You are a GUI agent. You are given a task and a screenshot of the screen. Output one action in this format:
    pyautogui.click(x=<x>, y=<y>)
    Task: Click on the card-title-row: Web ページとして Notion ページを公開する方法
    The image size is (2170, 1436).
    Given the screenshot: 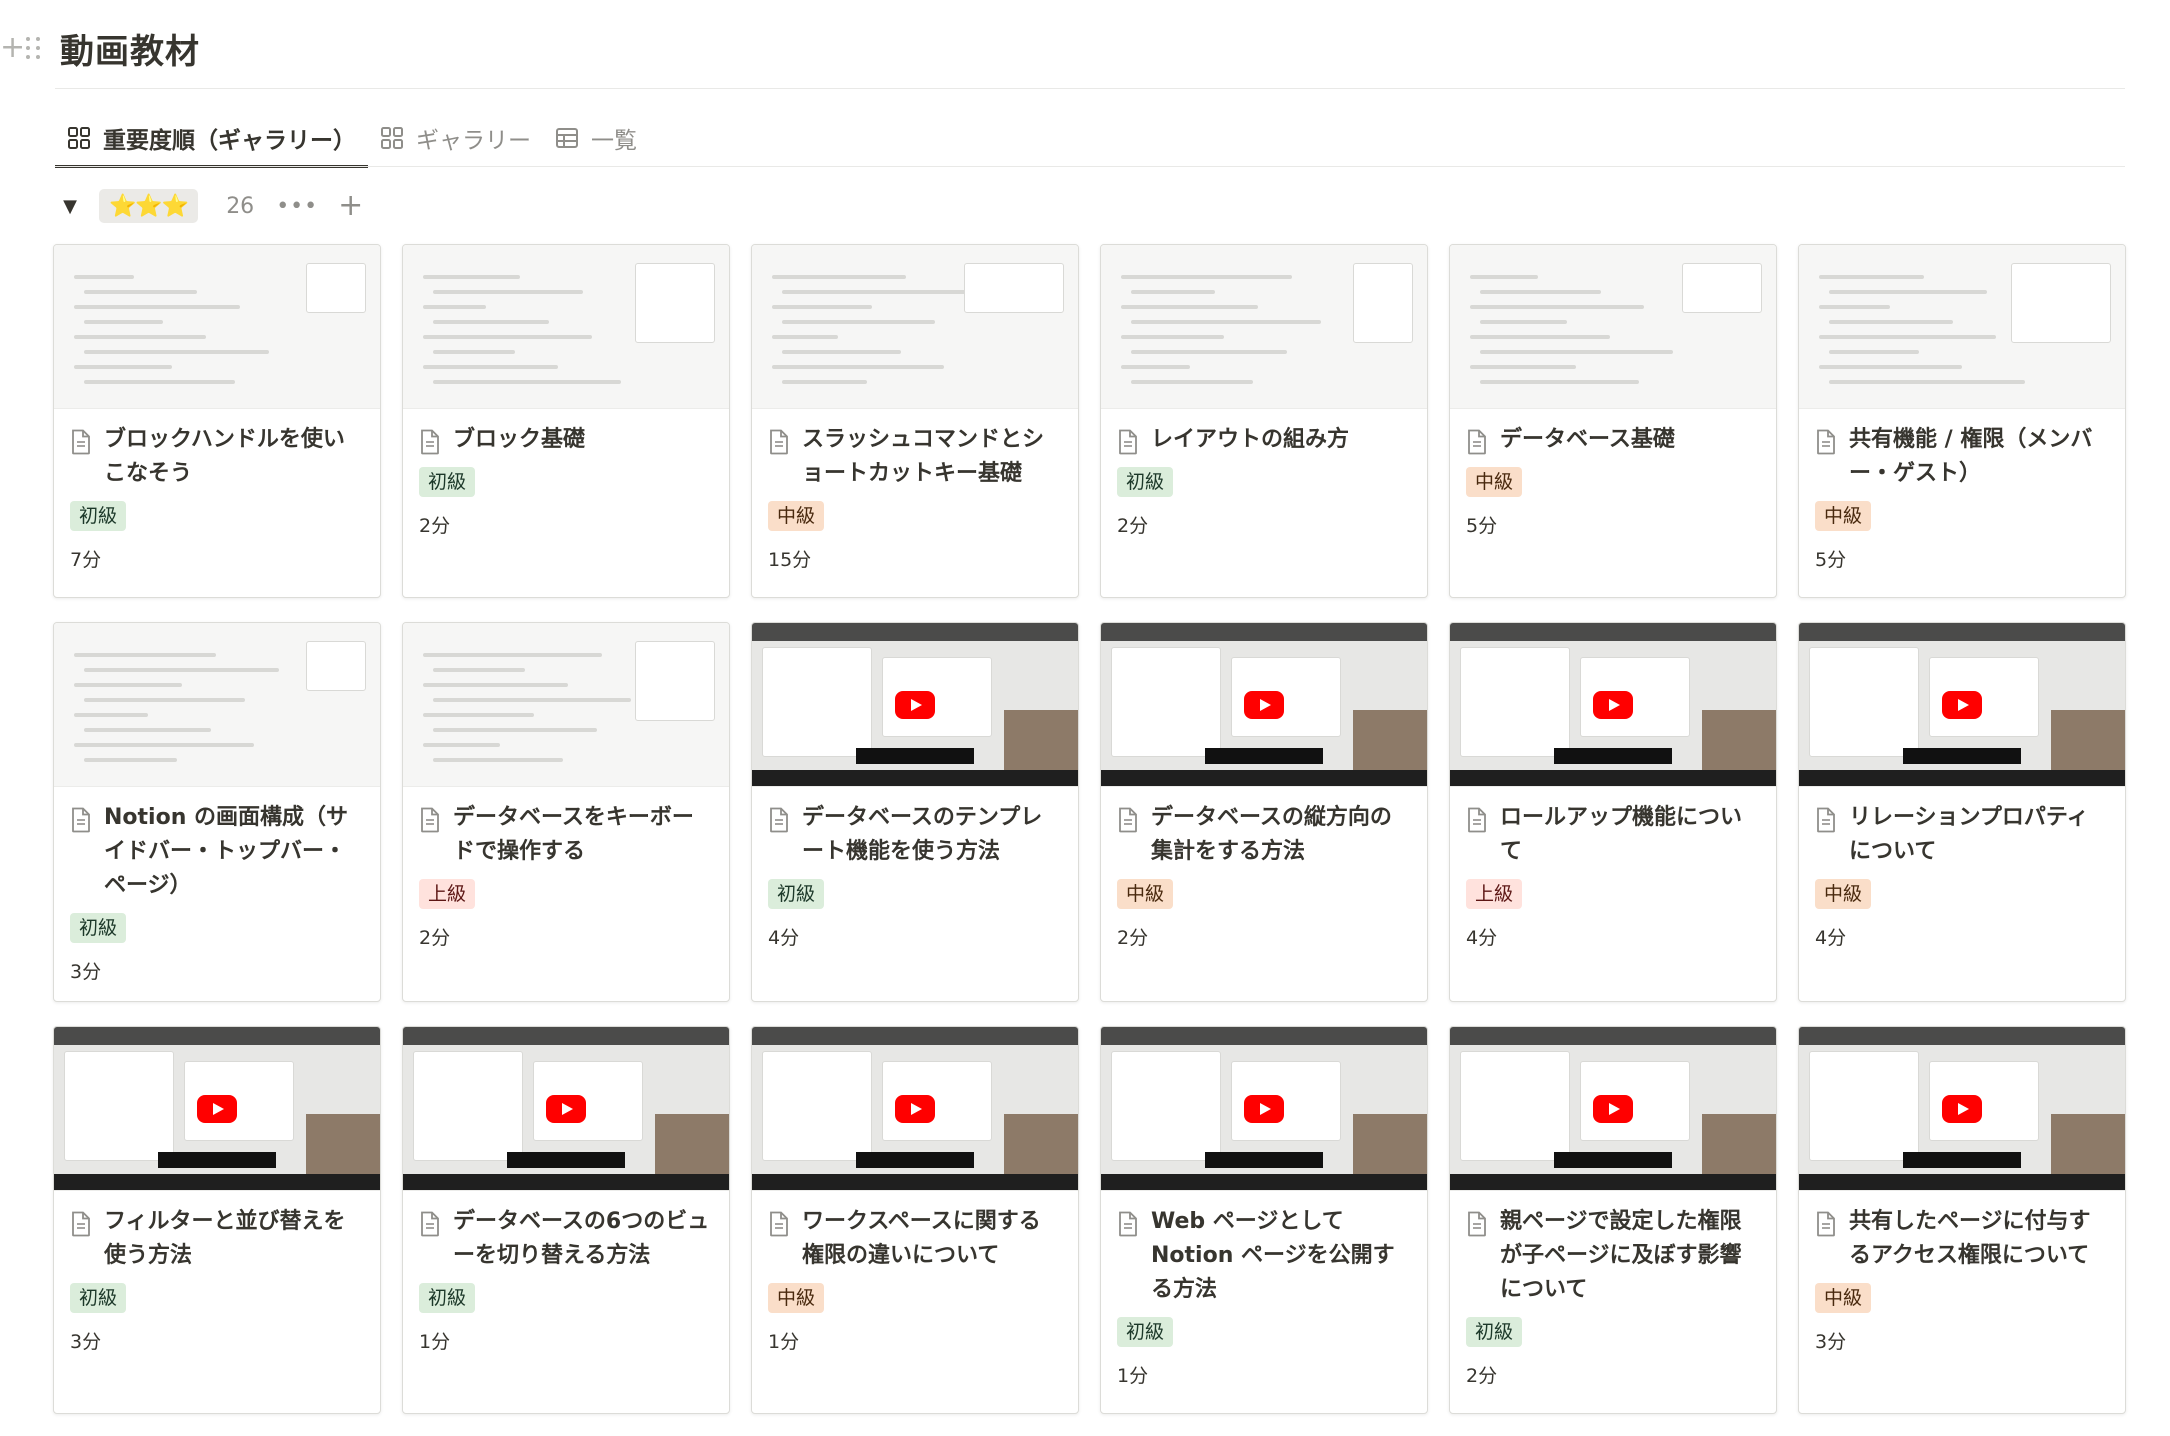 What is the action you would take?
    pyautogui.click(x=1264, y=1256)
    